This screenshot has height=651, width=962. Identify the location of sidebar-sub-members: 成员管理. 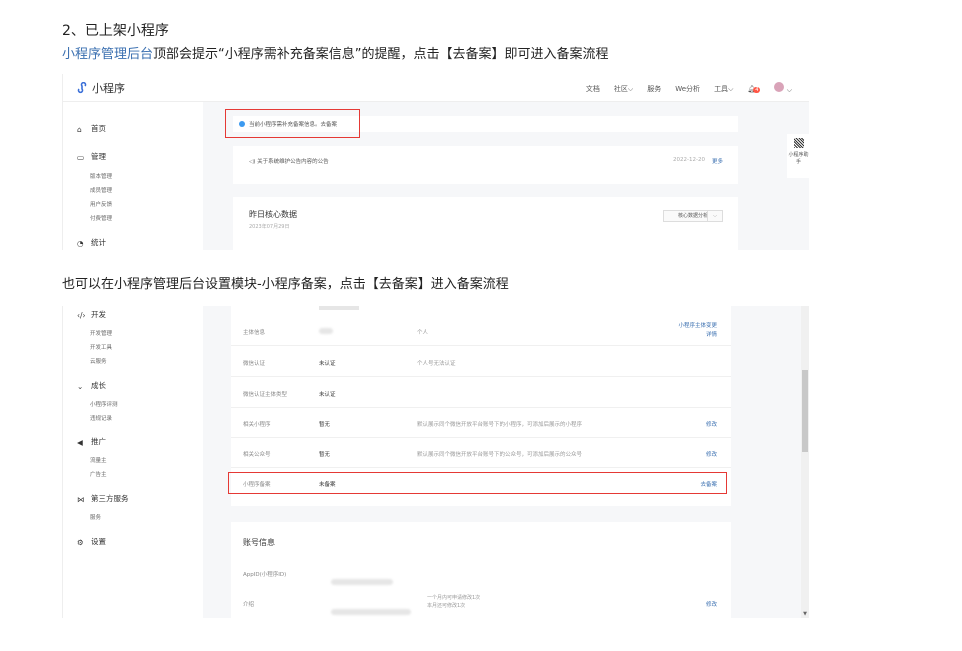
(101, 190).